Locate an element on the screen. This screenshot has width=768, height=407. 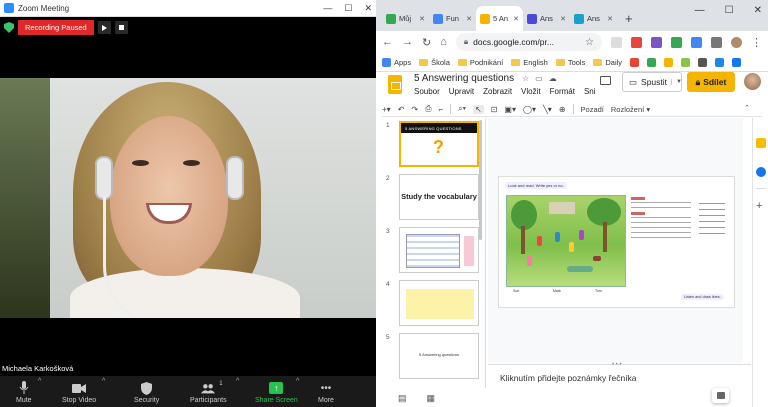
explore-button is located at coordinates (720, 395).